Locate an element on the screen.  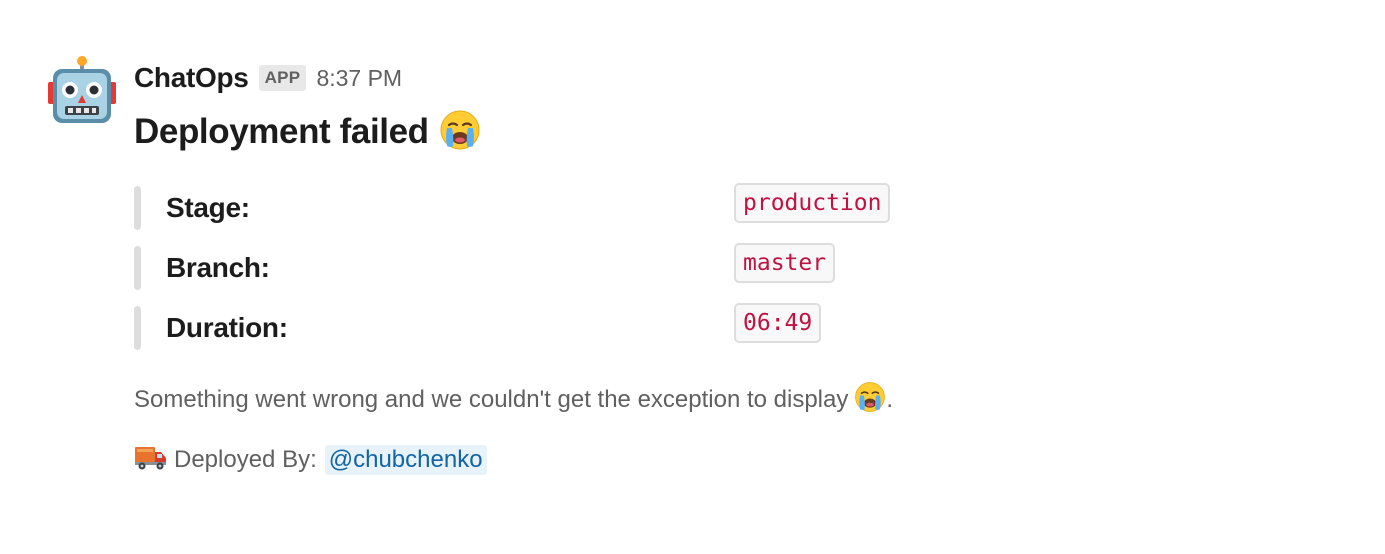
field-row-branch: Branch: master is located at coordinates (584, 272).